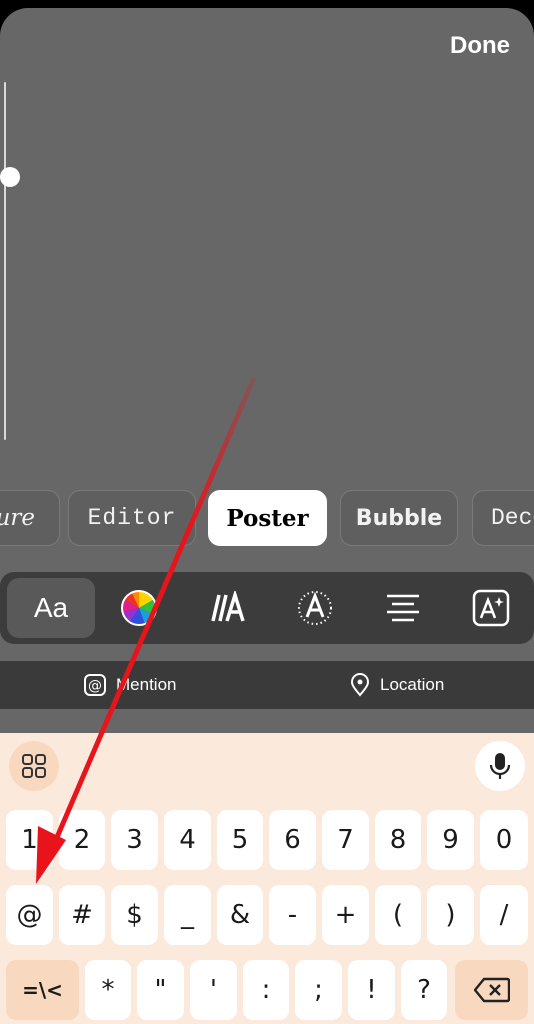  I want to click on key-7: 7, so click(345, 840).